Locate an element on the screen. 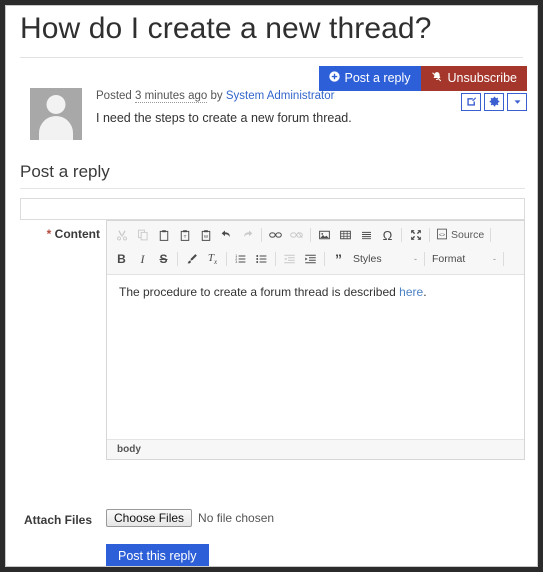 This screenshot has height=572, width=543. editor-toolbar-row-1: T W Ω <> Source is located at coordinates (315, 235).